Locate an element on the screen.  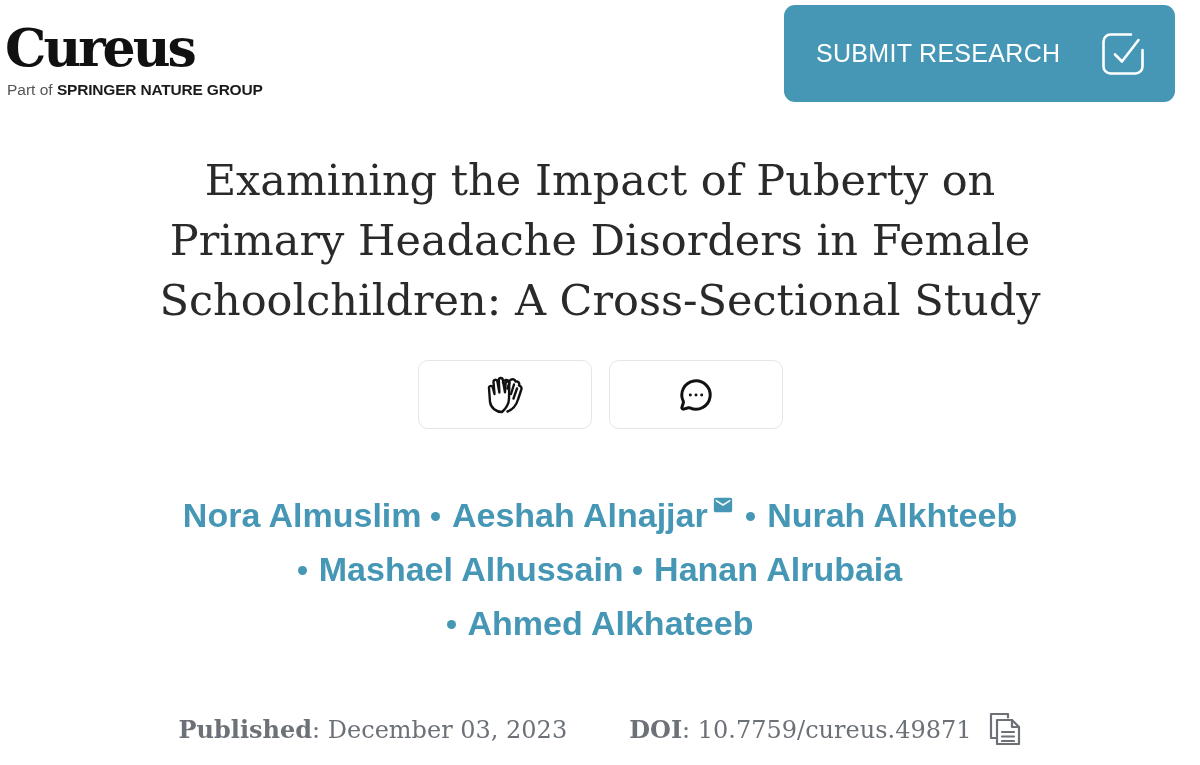
author-link: Nurah Alkhteeb is located at coordinates (892, 515).